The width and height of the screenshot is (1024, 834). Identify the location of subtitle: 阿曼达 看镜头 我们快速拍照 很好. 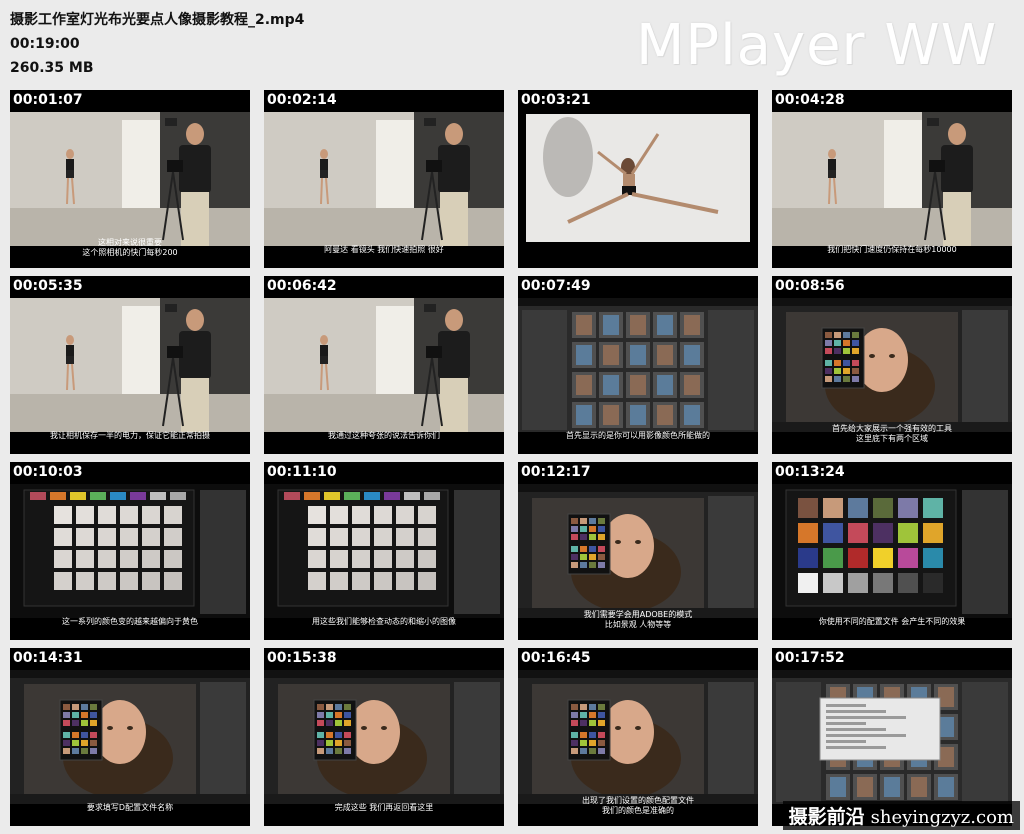
(384, 250).